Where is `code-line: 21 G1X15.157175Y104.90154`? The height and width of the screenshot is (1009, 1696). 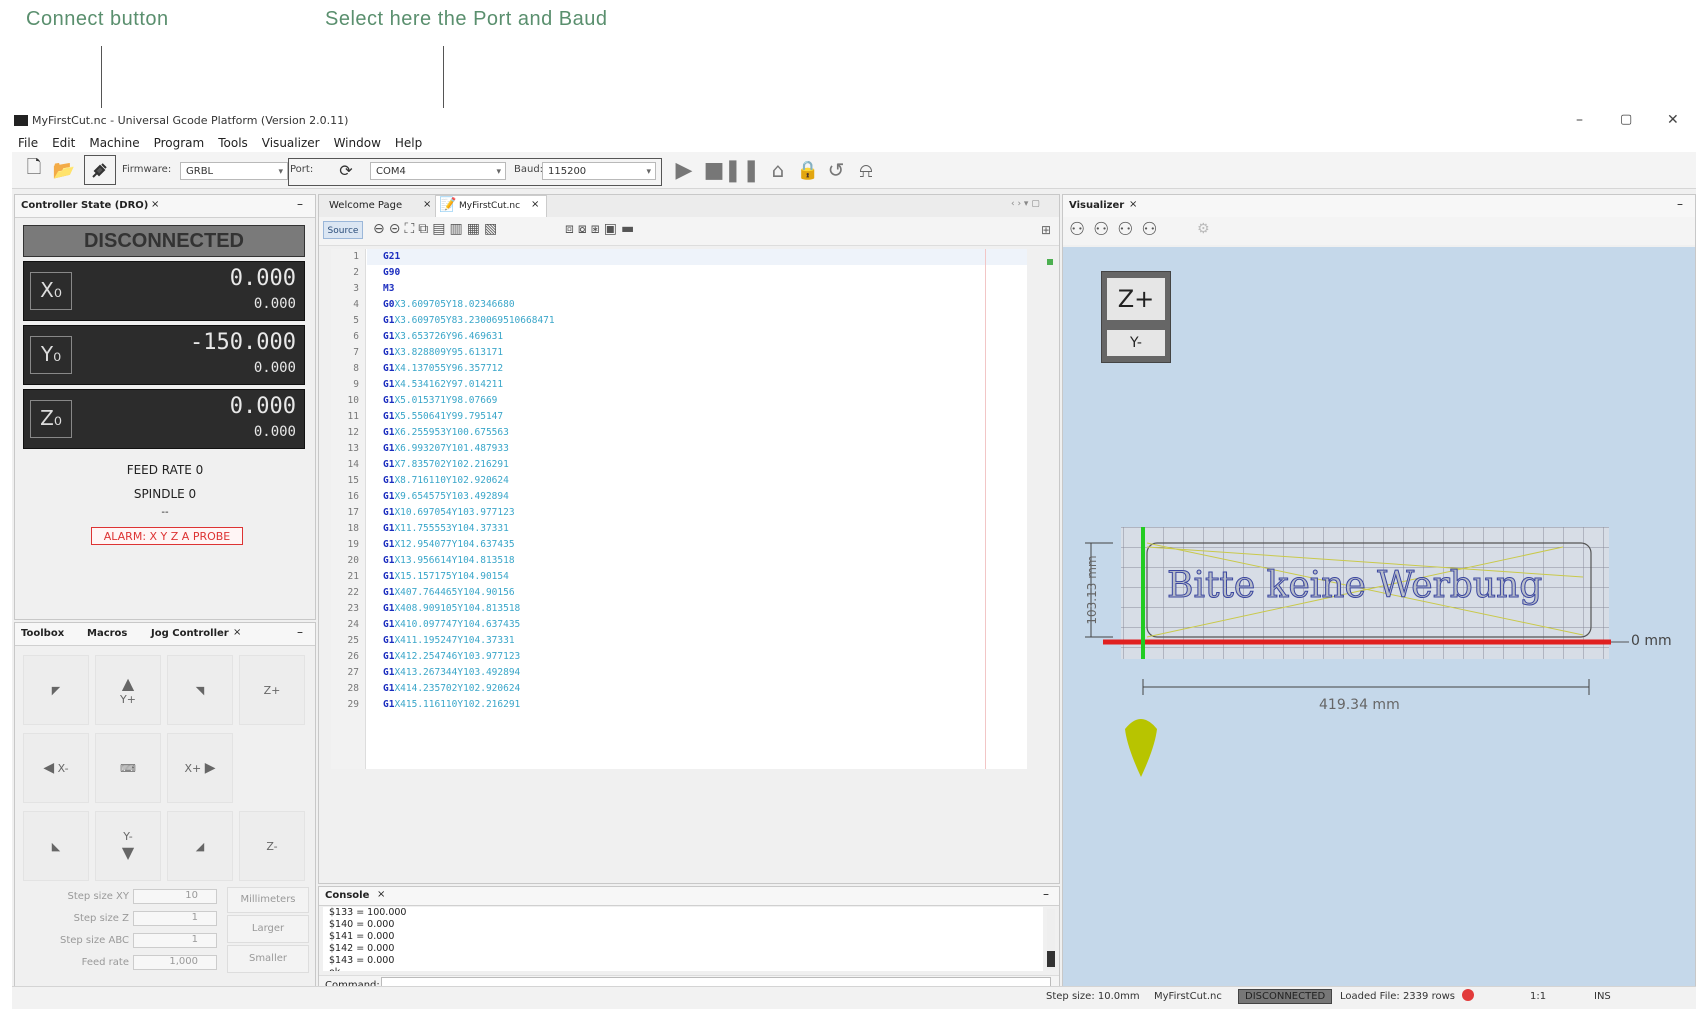
code-line: 21 G1X15.157175Y104.90154 is located at coordinates (680, 577).